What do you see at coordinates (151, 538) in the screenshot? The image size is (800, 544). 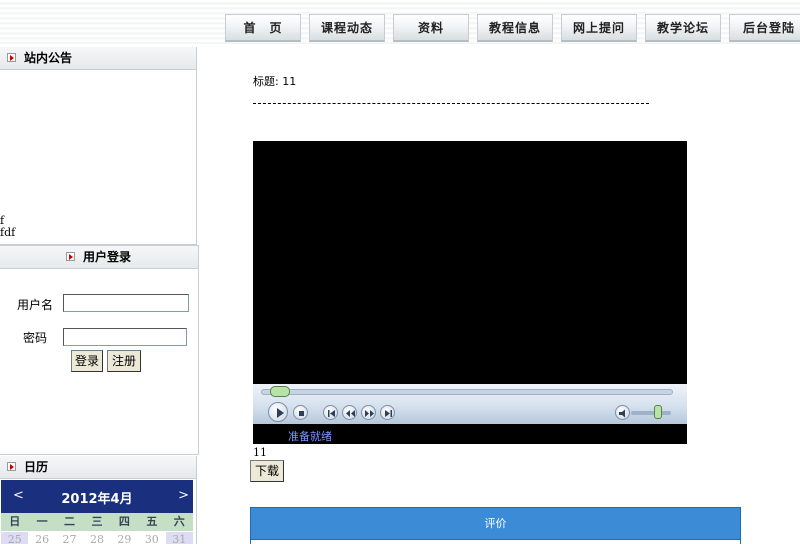 I see `calendar-day: 30` at bounding box center [151, 538].